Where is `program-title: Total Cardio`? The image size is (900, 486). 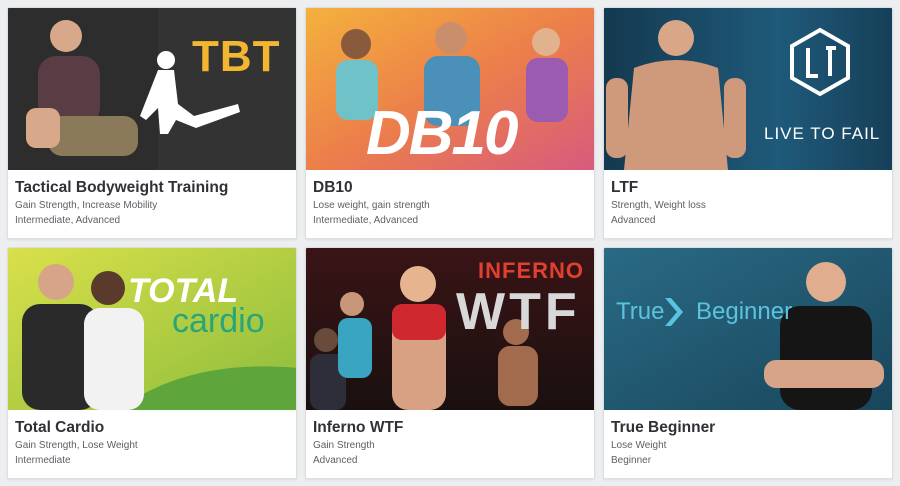 program-title: Total Cardio is located at coordinates (60, 427).